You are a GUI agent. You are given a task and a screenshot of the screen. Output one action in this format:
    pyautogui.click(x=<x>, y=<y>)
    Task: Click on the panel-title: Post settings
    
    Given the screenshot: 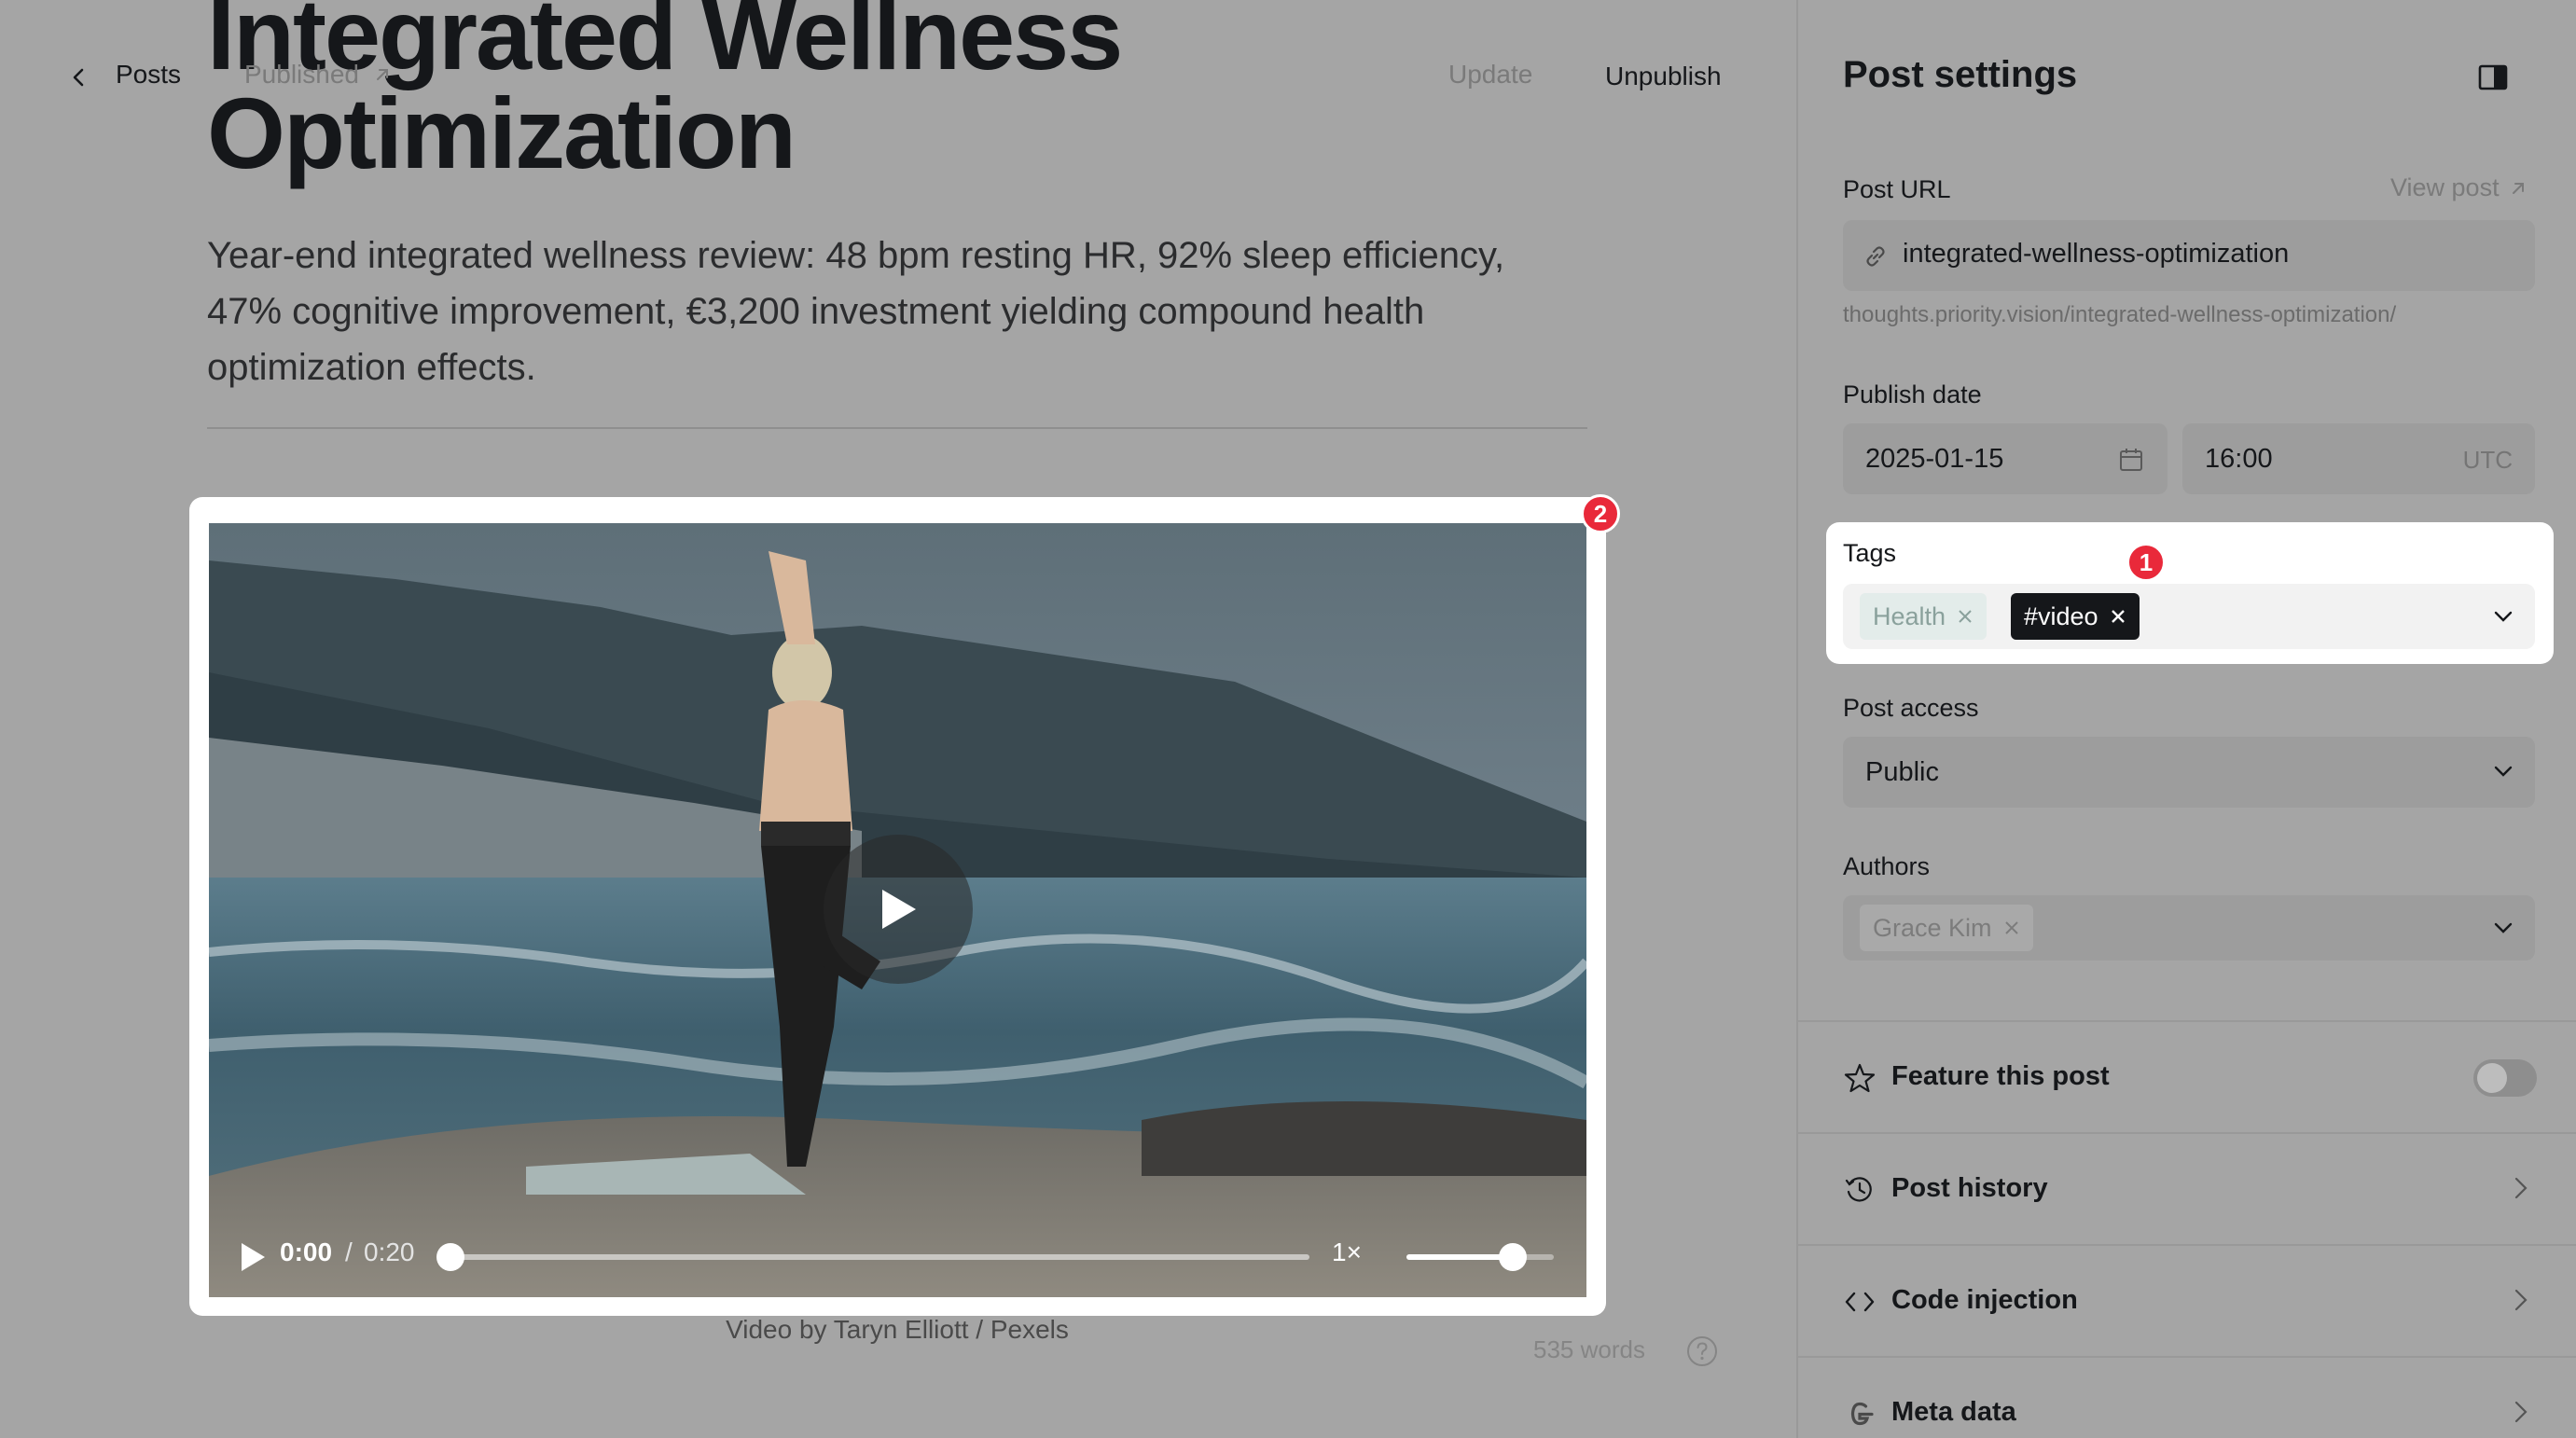 What is the action you would take?
    pyautogui.click(x=1961, y=74)
    